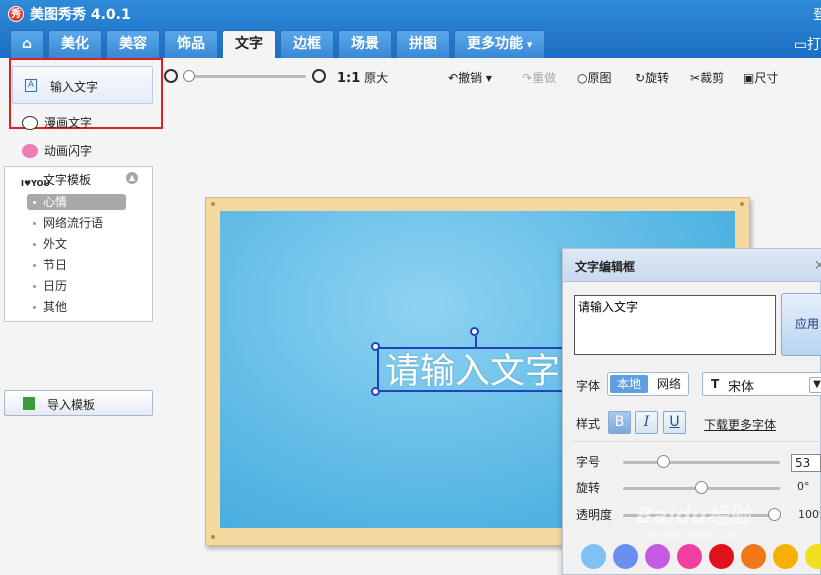 Image resolution: width=821 pixels, height=575 pixels. Describe the element at coordinates (629, 384) in the screenshot. I see `font-local-button: 本地` at that location.